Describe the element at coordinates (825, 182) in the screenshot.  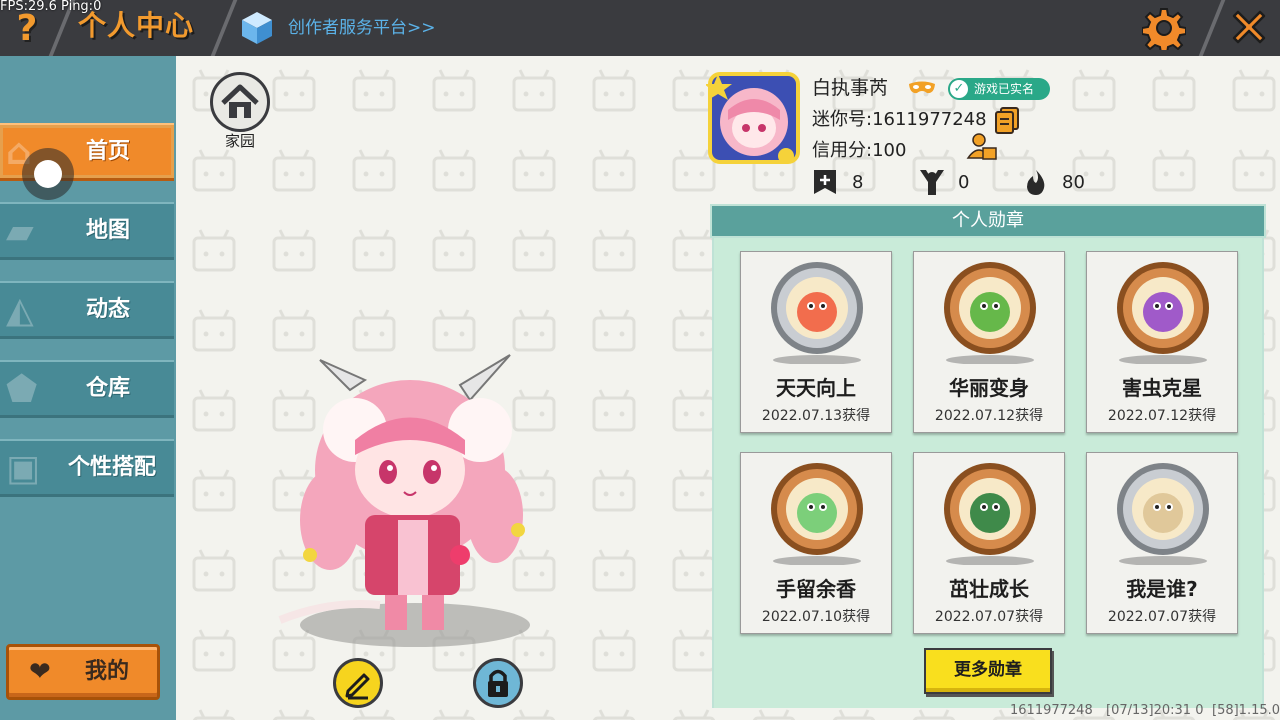
I see `bookmark-plus-icon` at that location.